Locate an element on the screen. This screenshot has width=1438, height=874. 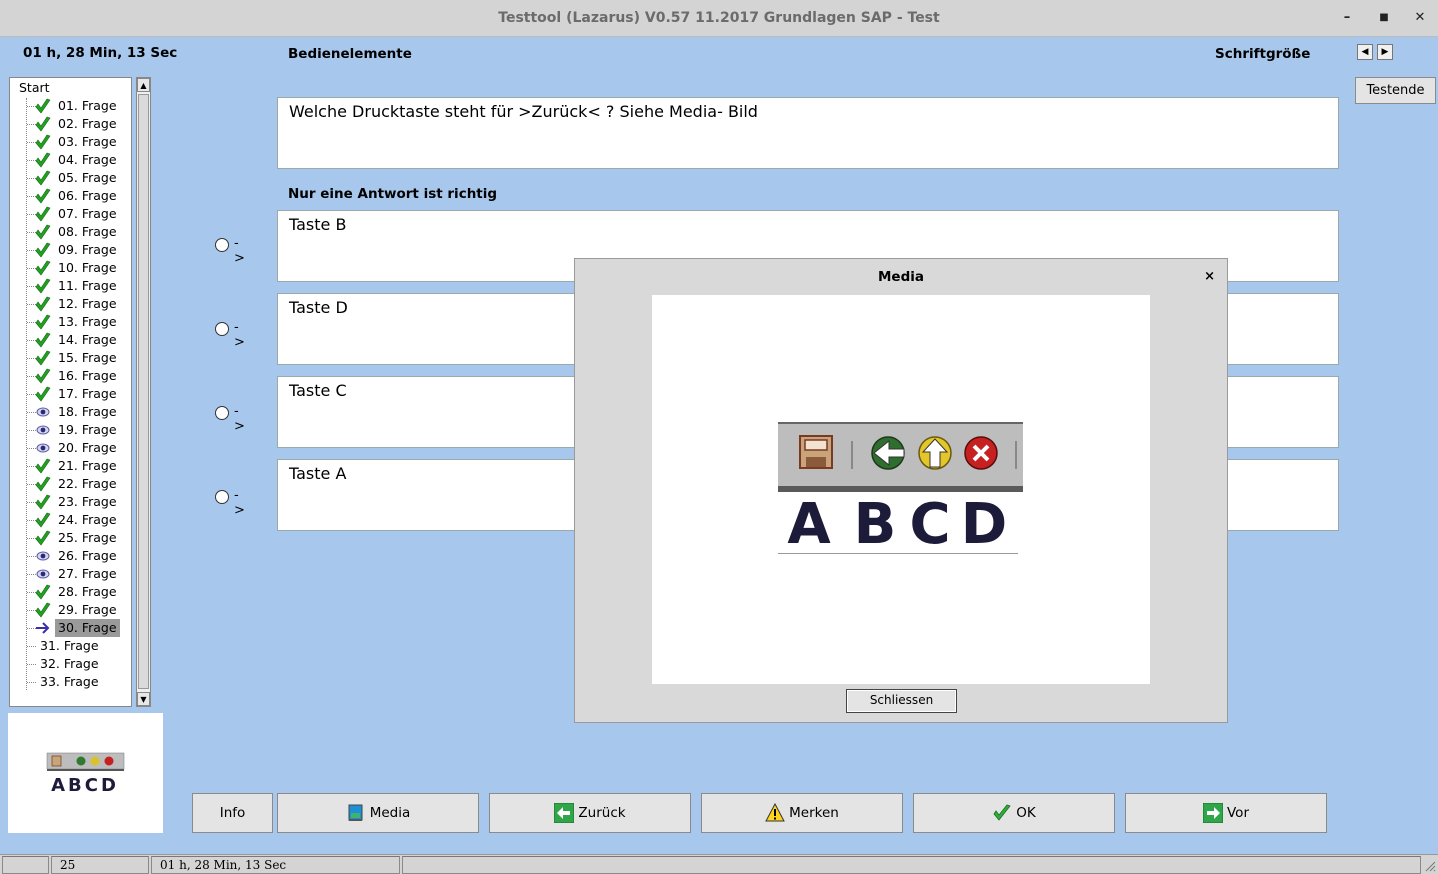
tree-item: 16. Frage is located at coordinates (78, 376).